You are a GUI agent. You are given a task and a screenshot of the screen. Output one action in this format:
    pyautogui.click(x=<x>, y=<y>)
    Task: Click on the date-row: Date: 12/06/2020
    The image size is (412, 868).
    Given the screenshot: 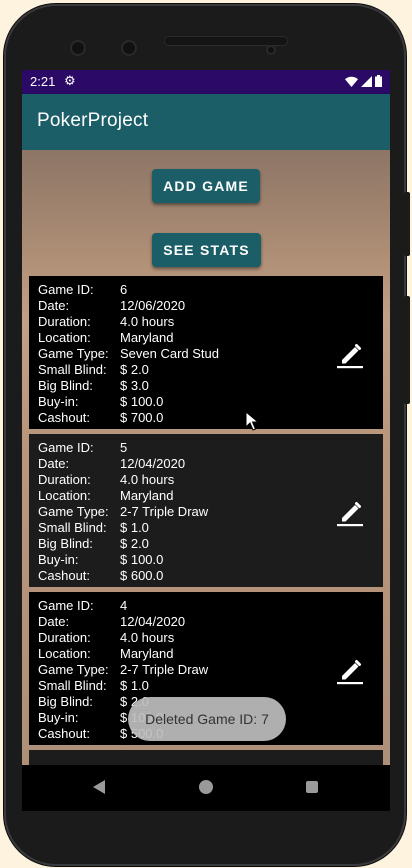 What is the action you would take?
    pyautogui.click(x=111, y=306)
    